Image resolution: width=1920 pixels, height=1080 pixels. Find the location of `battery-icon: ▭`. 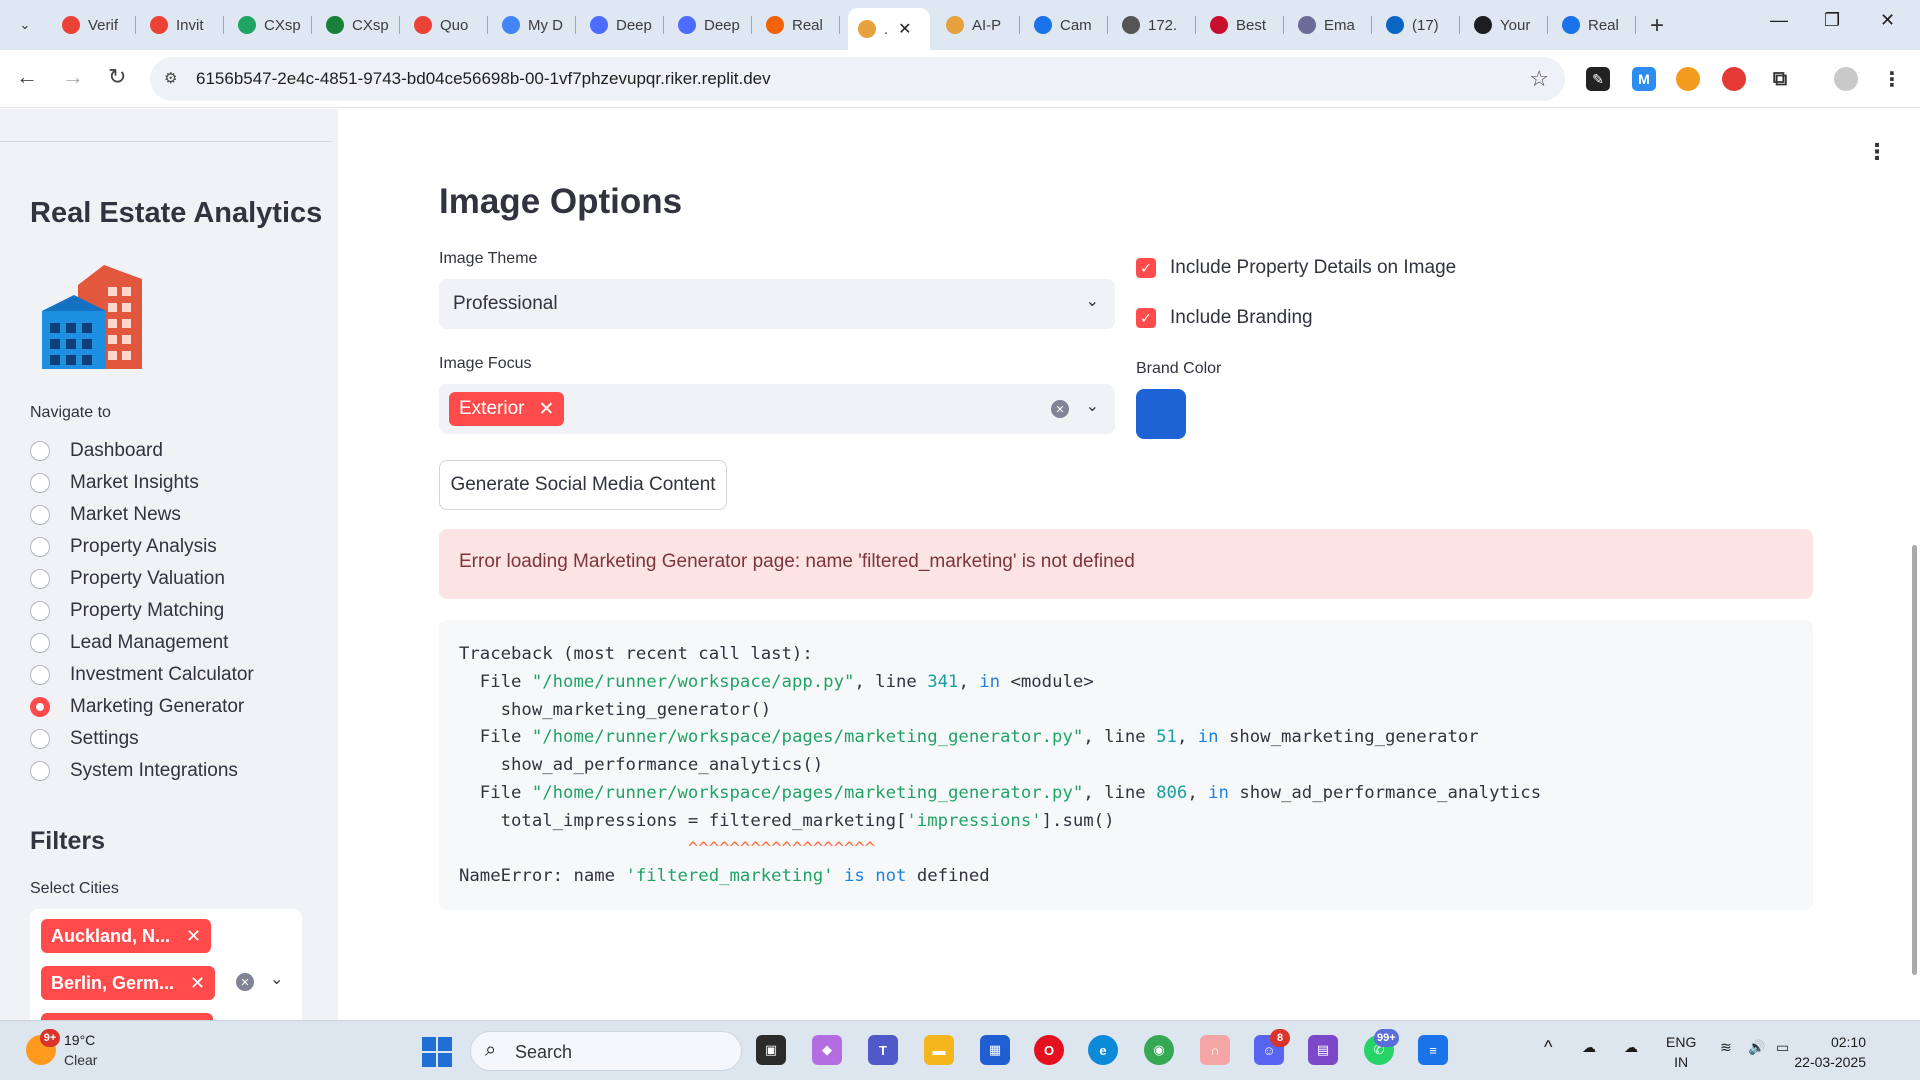

battery-icon: ▭ is located at coordinates (1782, 1047).